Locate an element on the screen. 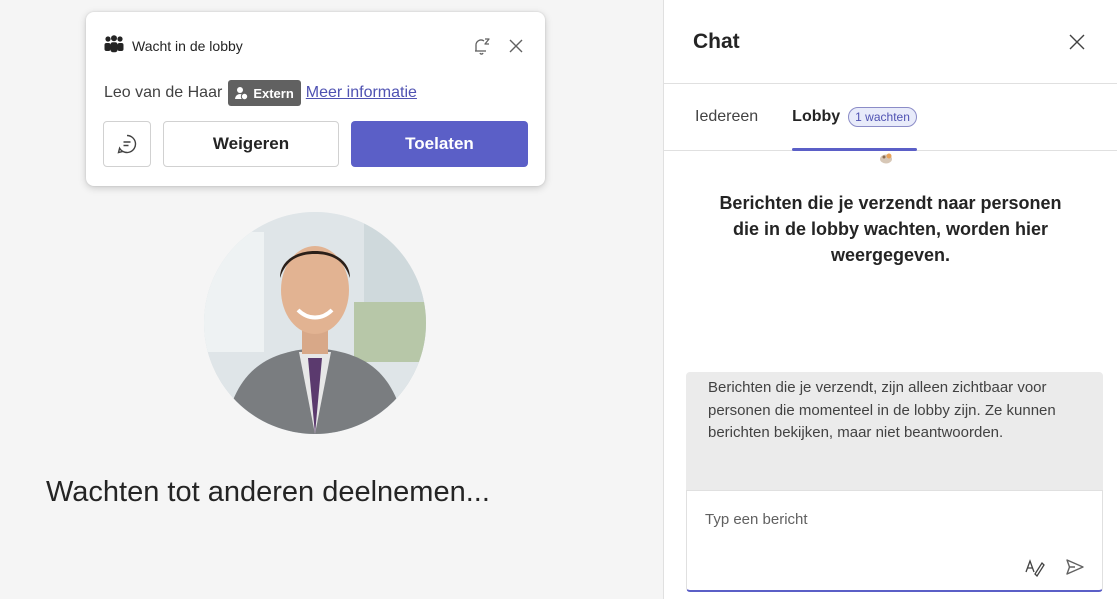 This screenshot has height=599, width=1117. participant-info: Leo van de Haar Extern Meer informatie is located at coordinates (260, 93).